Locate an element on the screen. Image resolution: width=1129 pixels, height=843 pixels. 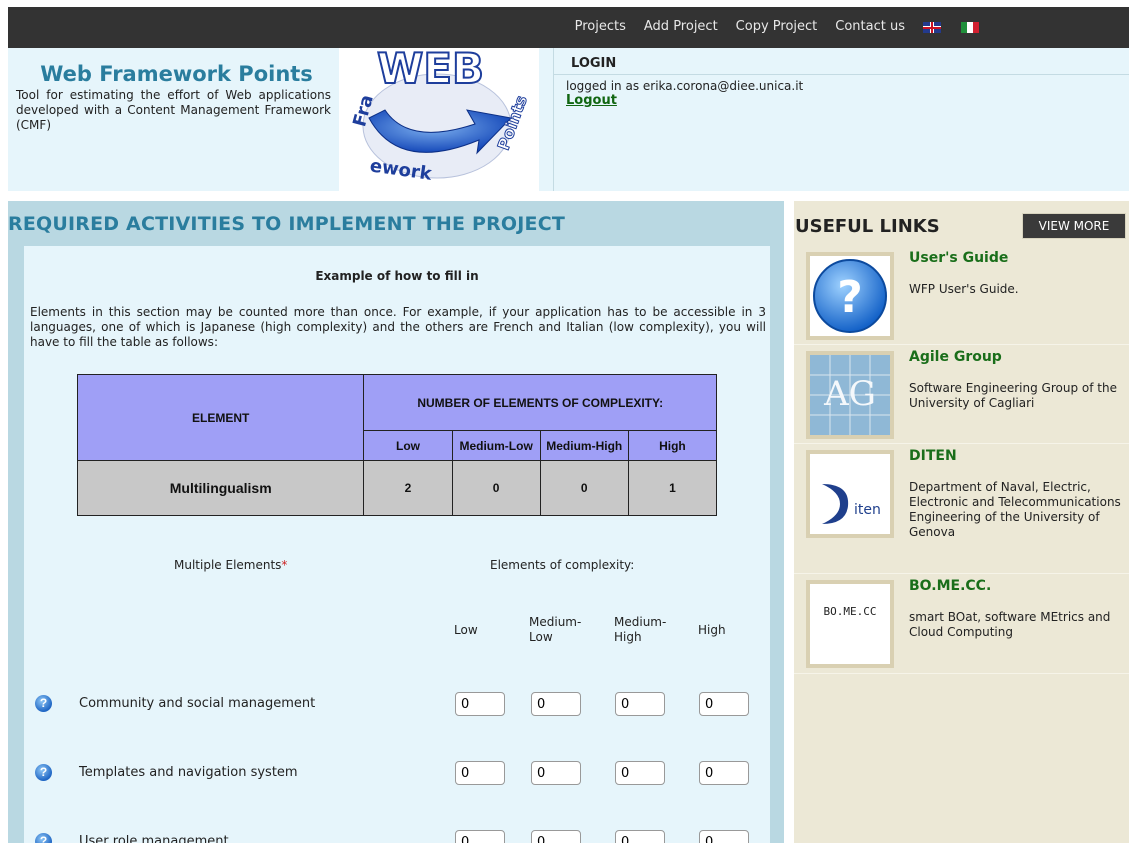
row-label-user-roles: User role management is located at coordinates (154, 838).